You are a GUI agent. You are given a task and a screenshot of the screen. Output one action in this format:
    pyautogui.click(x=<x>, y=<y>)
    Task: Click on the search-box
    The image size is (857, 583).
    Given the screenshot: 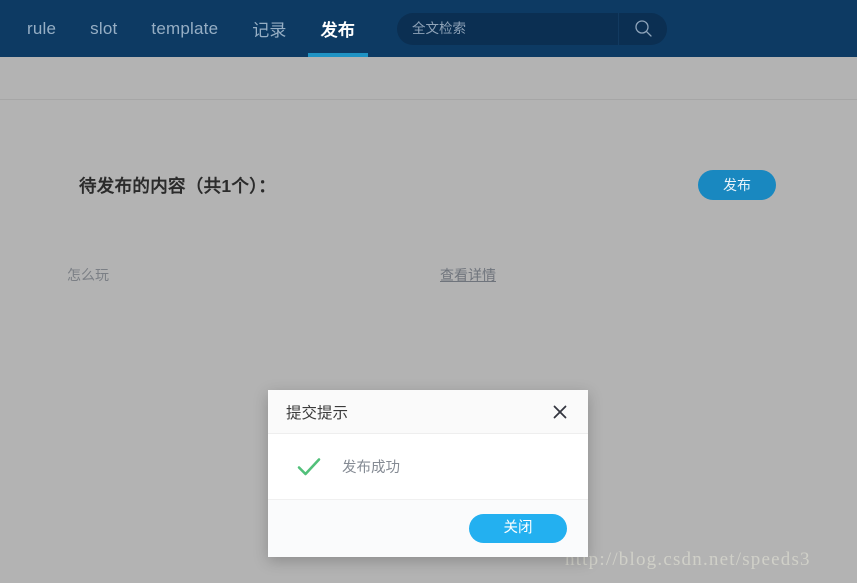 What is the action you would take?
    pyautogui.click(x=532, y=28)
    